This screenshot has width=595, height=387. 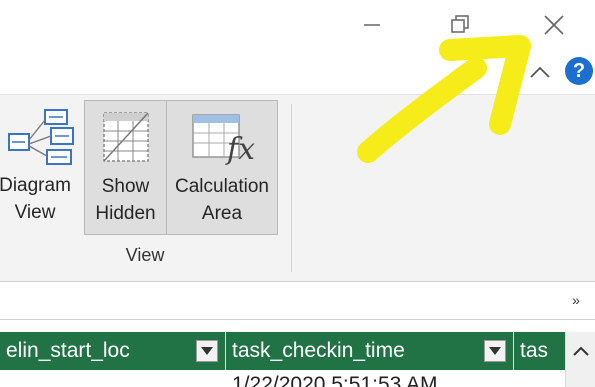 I want to click on column-header: tas, so click(x=539, y=351).